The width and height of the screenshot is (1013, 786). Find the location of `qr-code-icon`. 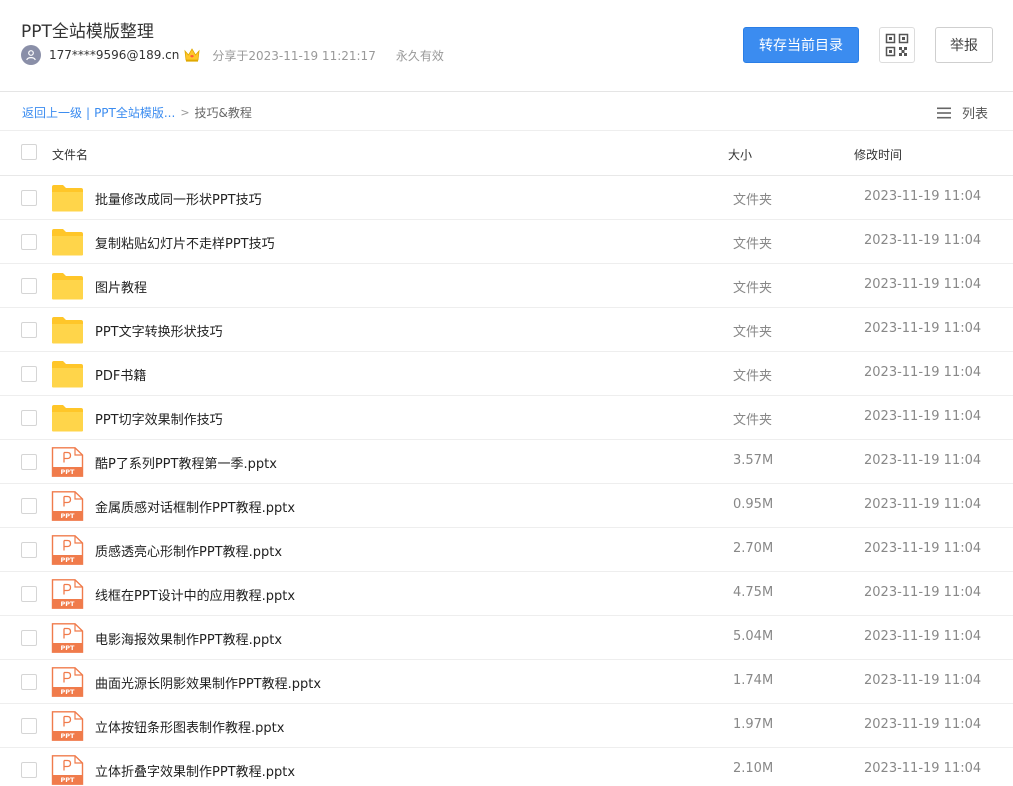

qr-code-icon is located at coordinates (897, 45).